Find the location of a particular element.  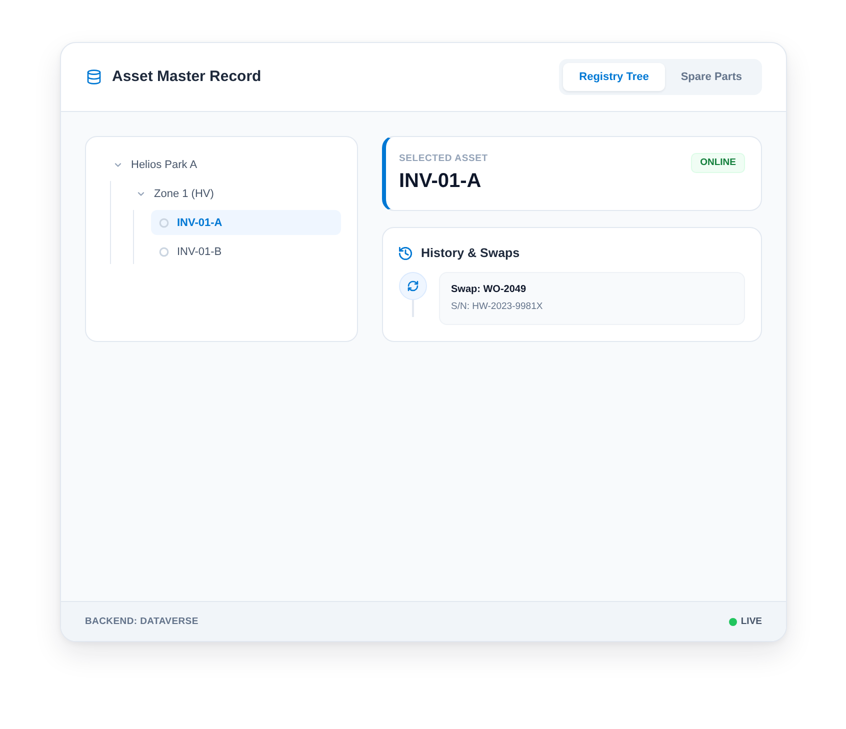

tree-item: INV-01-A is located at coordinates (246, 222).